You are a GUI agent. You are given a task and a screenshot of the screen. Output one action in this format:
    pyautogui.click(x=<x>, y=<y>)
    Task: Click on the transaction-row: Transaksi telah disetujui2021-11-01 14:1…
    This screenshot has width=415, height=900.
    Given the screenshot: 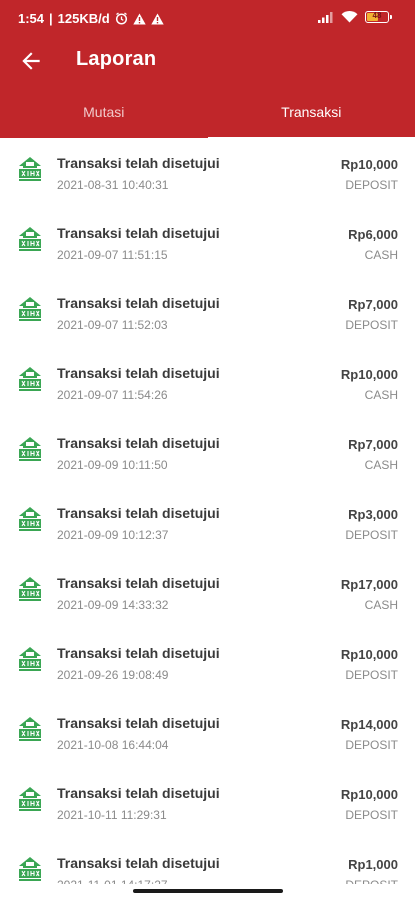 What is the action you would take?
    pyautogui.click(x=207, y=864)
    